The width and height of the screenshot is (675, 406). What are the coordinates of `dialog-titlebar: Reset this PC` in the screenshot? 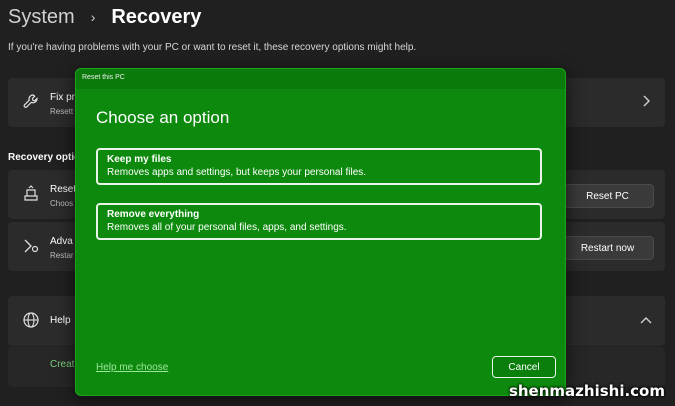 It's located at (320, 79).